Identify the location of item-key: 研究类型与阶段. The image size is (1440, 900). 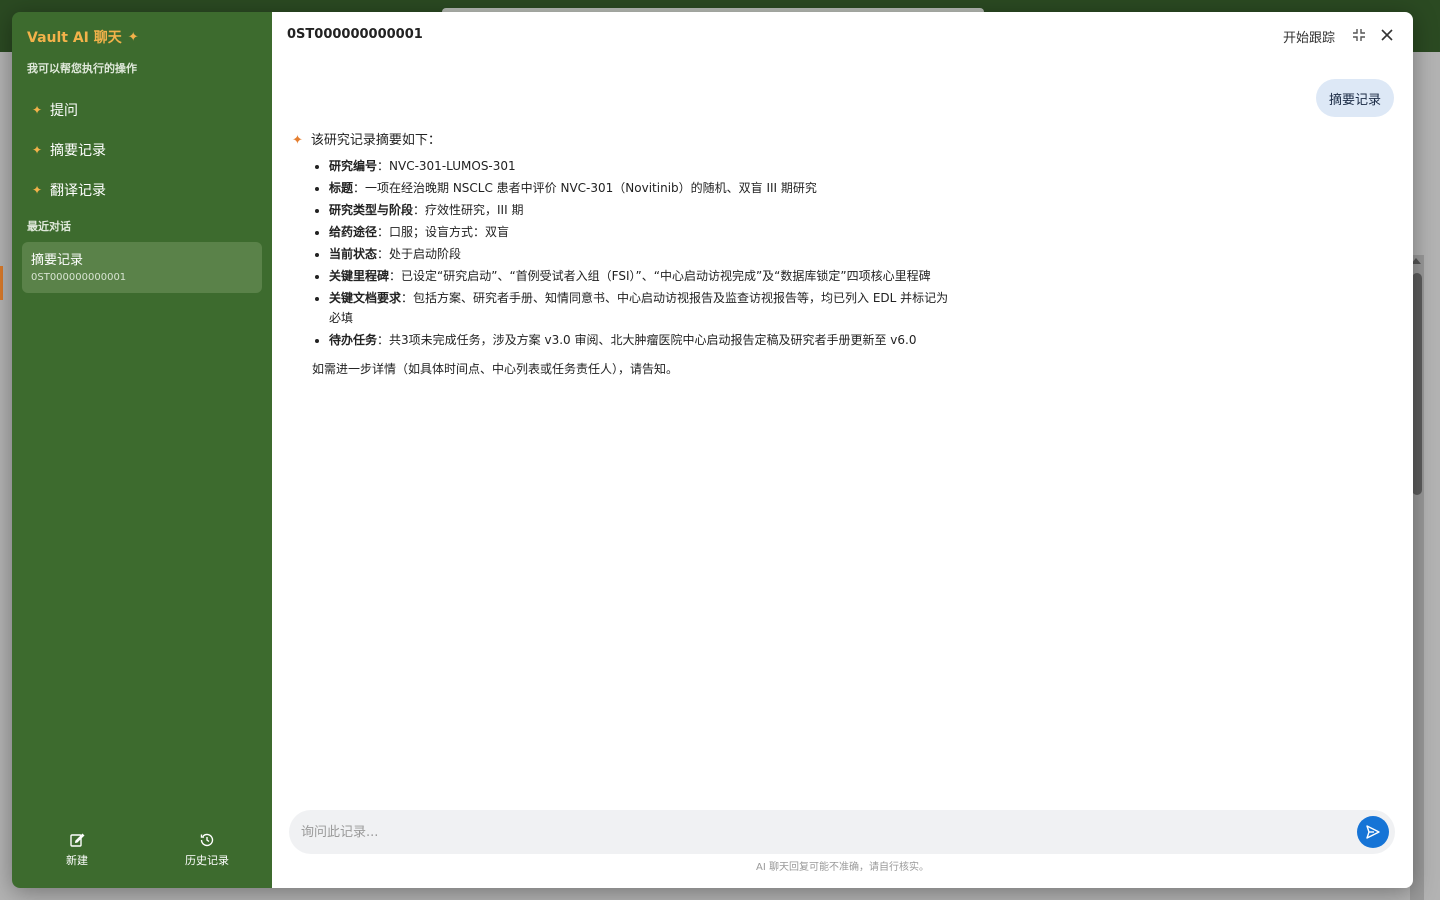
(371, 210).